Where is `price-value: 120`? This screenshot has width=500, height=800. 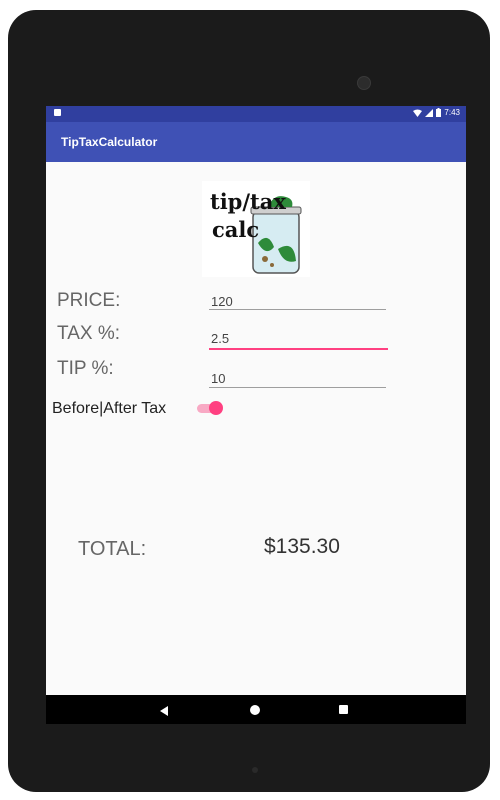
price-value: 120 is located at coordinates (222, 301).